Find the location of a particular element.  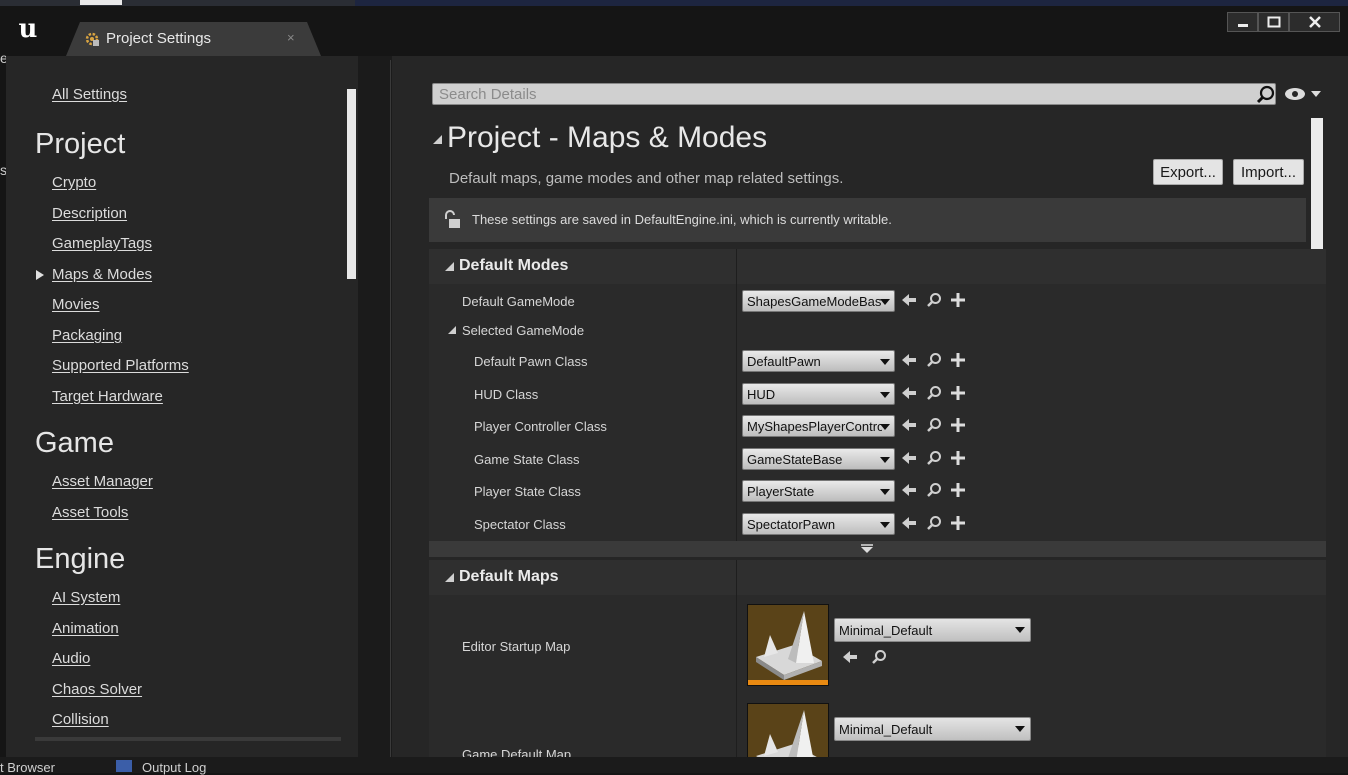

default-gamemode-label: Default GameMode is located at coordinates (518, 301).